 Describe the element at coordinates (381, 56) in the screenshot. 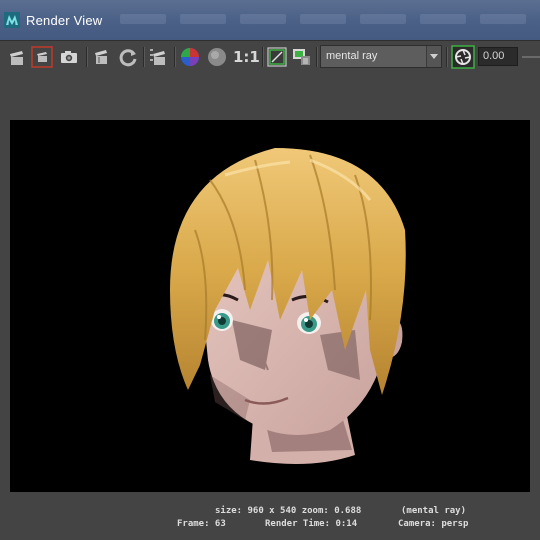

I see `renderer-dropdown: mental ray` at that location.